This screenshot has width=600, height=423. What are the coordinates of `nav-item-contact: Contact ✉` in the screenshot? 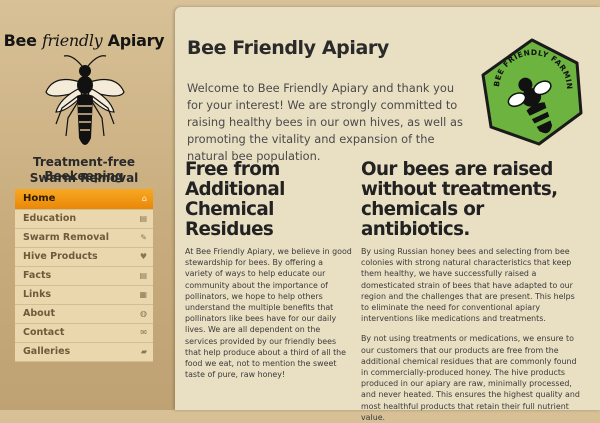 It's located at (84, 333).